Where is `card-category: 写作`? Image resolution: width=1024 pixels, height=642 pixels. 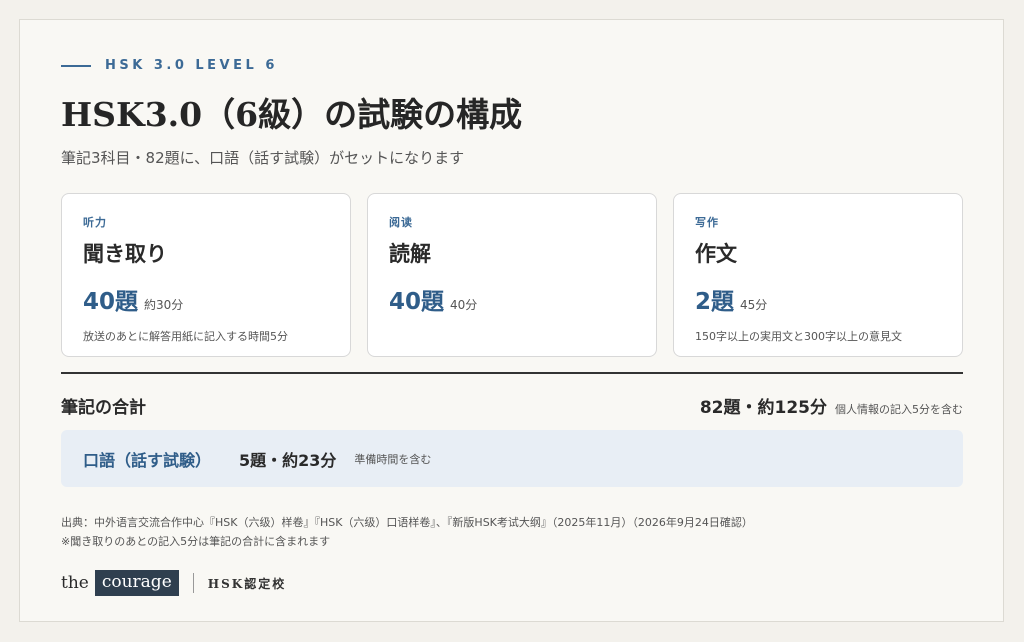 card-category: 写作 is located at coordinates (707, 222).